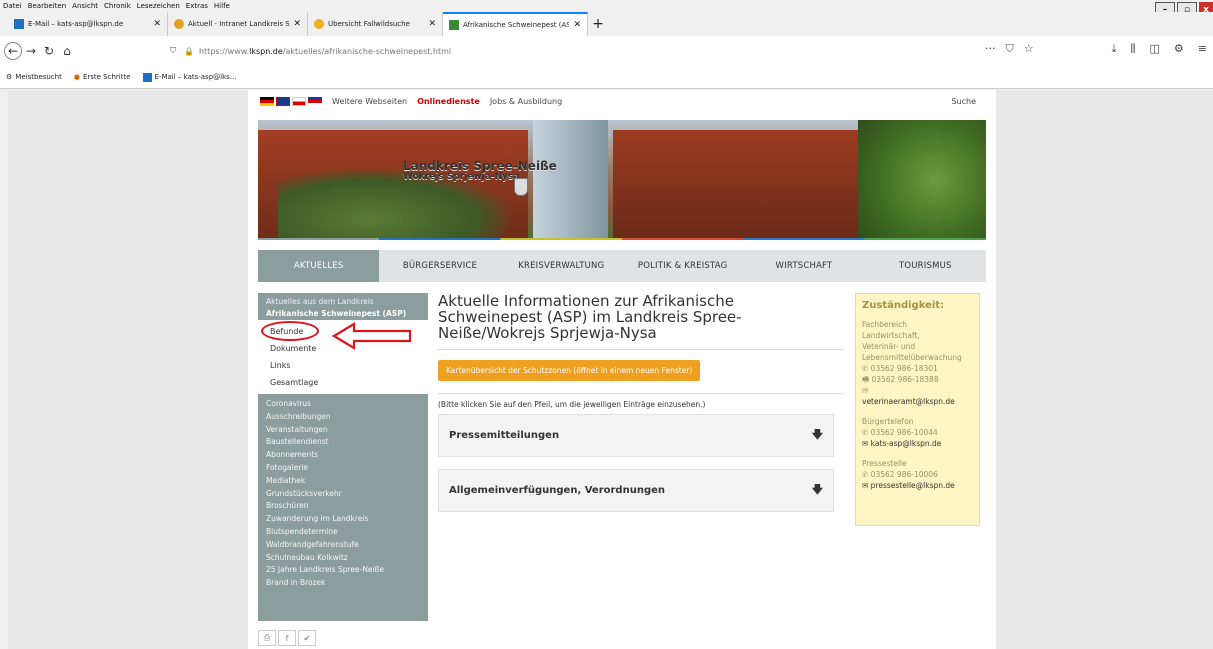 The height and width of the screenshot is (649, 1213). What do you see at coordinates (990, 49) in the screenshot?
I see `page-actions-icon: ···` at bounding box center [990, 49].